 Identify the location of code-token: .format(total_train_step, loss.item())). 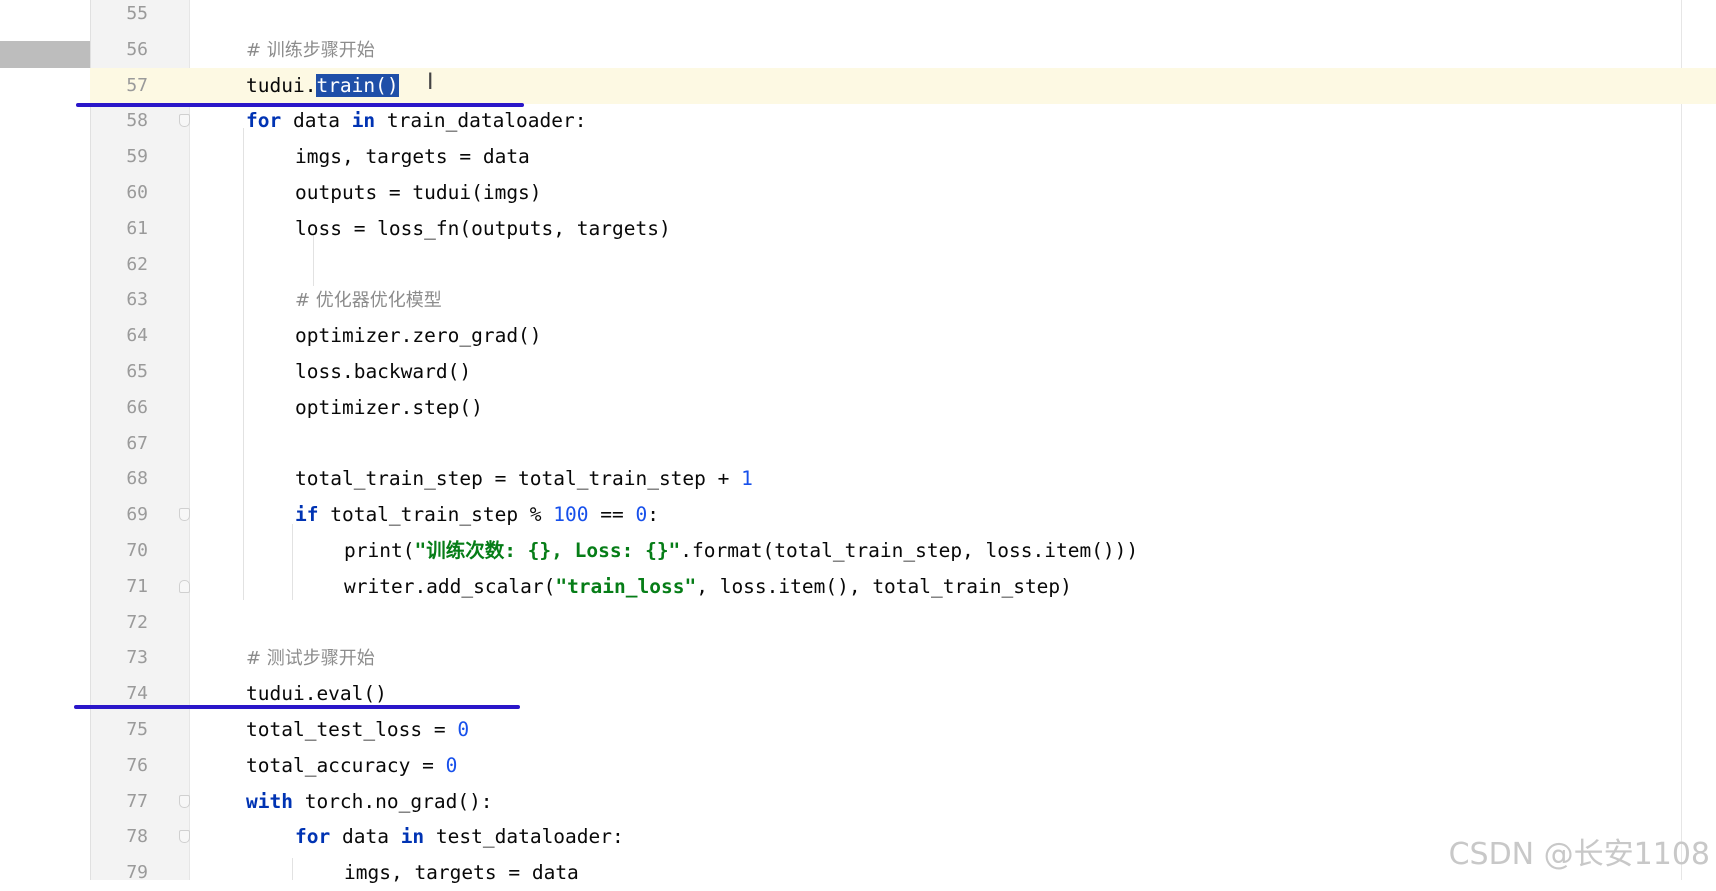
(909, 550).